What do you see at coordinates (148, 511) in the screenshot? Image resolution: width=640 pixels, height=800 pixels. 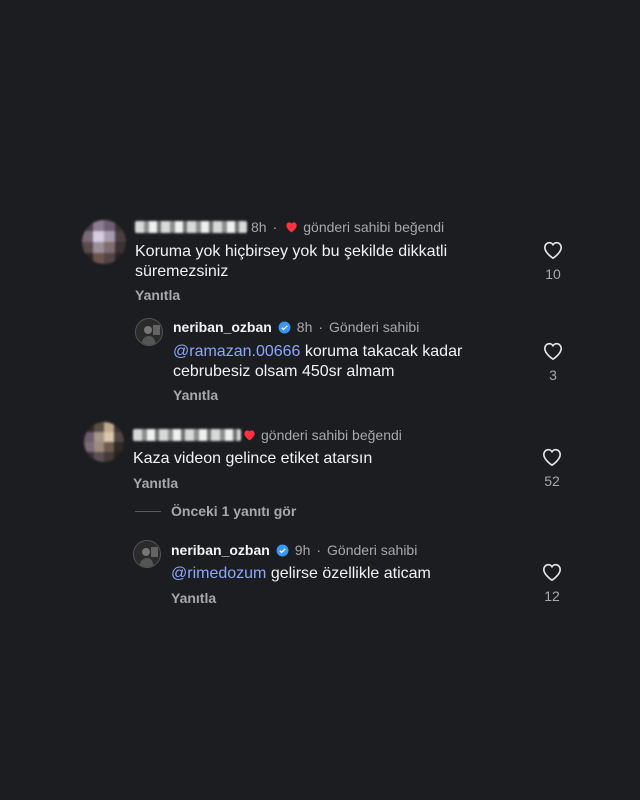 I see `divider-line` at bounding box center [148, 511].